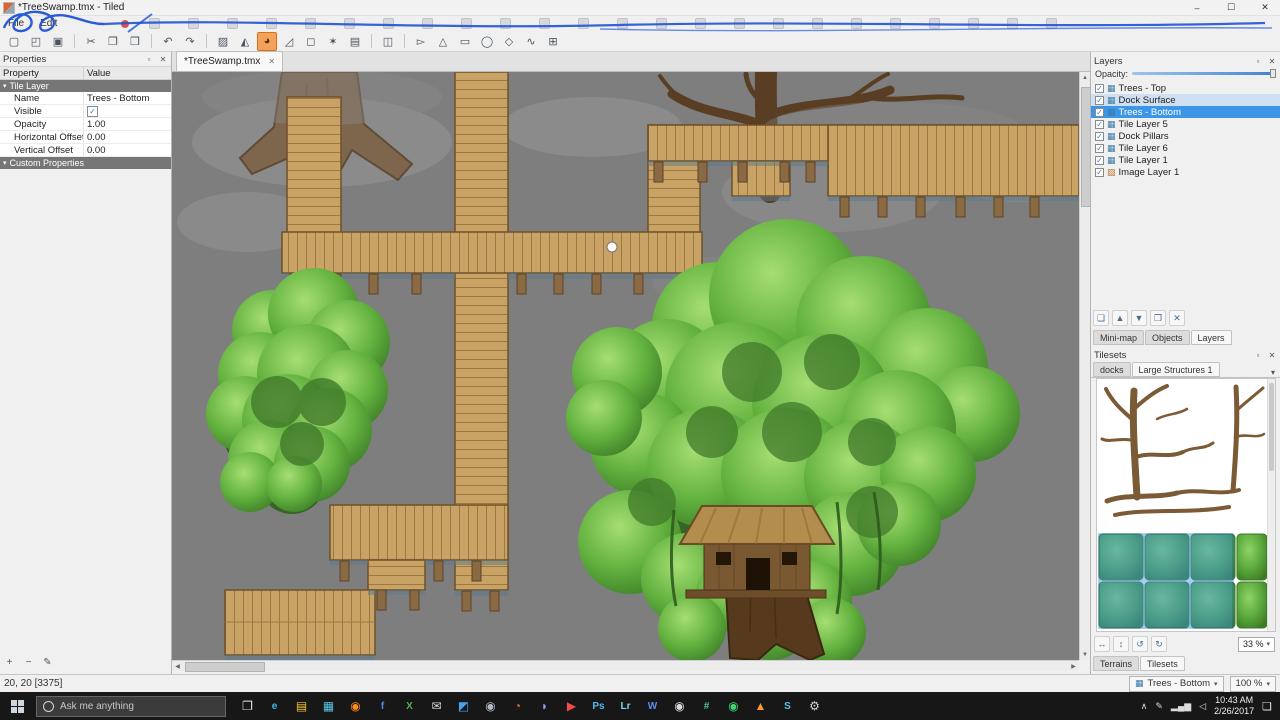 Image resolution: width=1280 pixels, height=720 pixels. What do you see at coordinates (760, 706) in the screenshot?
I see `taskbar-vlc-icon: ▲` at bounding box center [760, 706].